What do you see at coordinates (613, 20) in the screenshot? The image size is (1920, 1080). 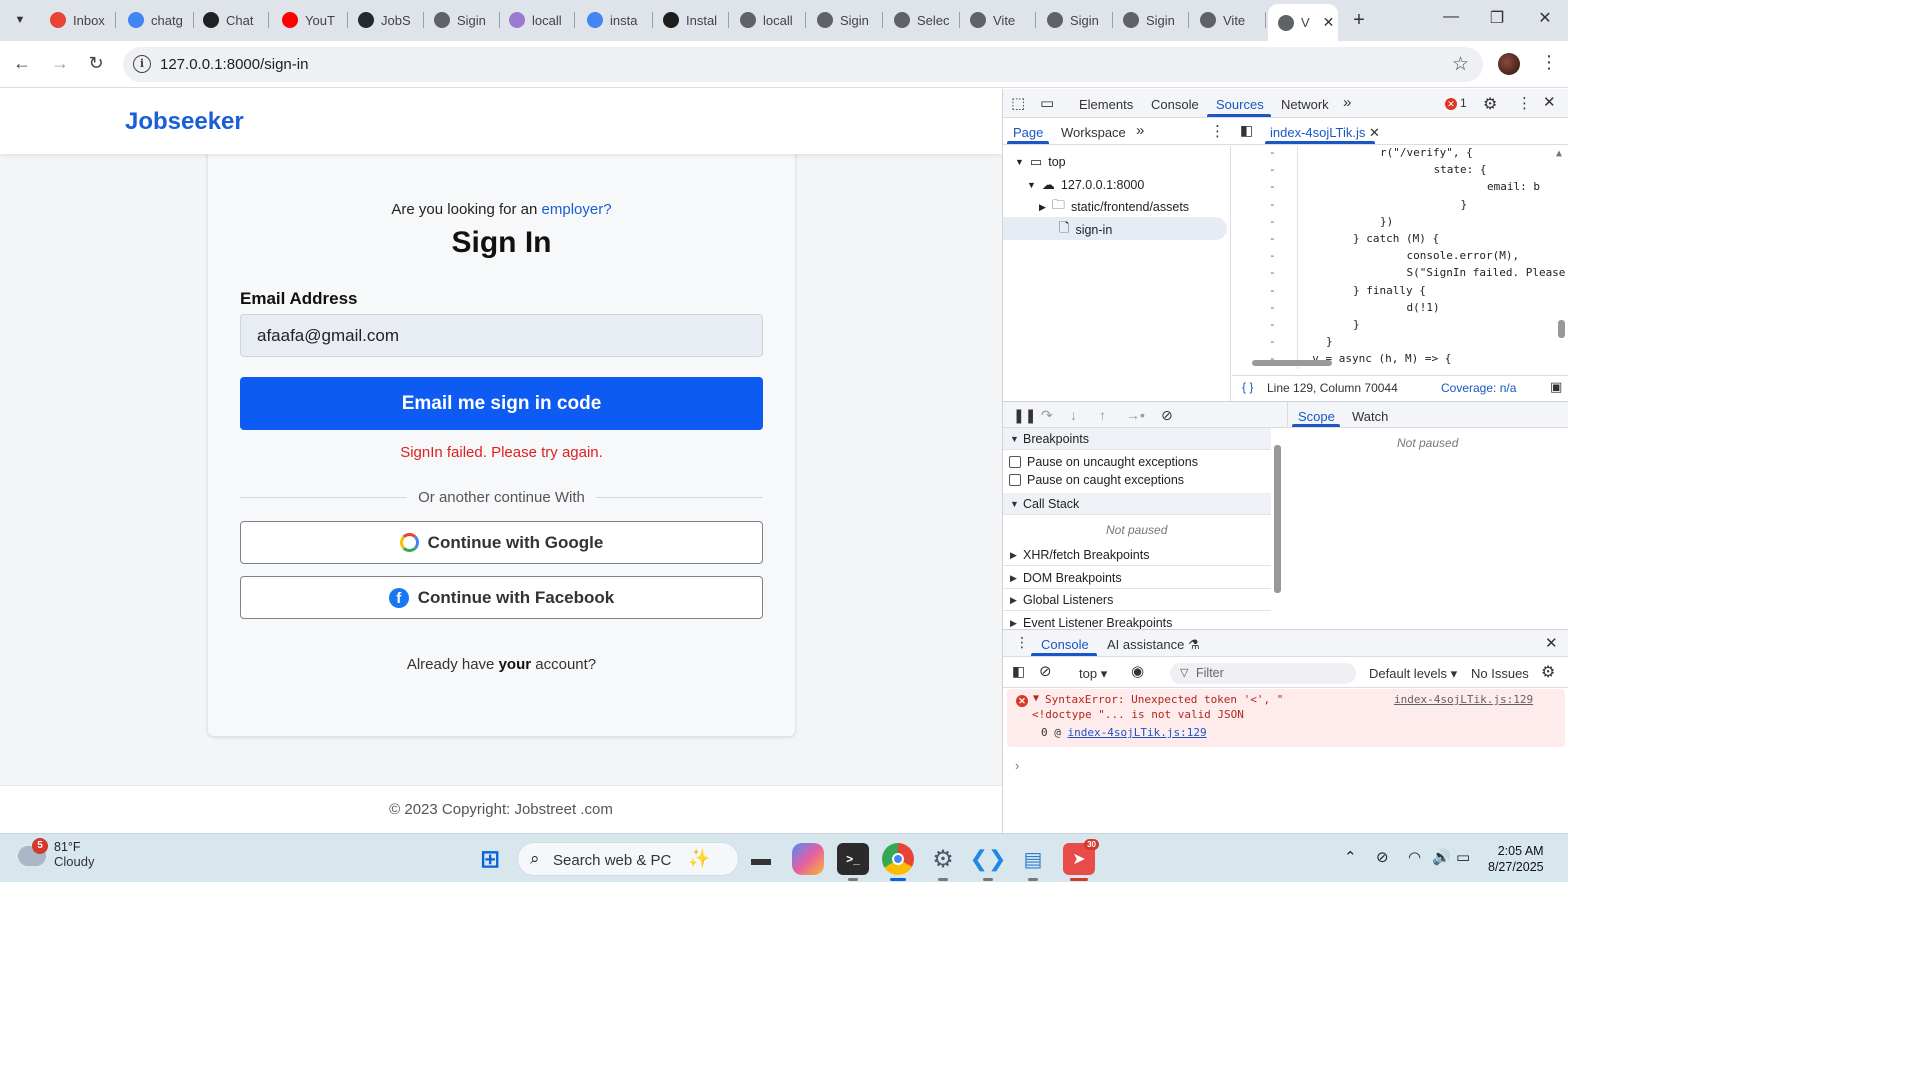 I see `browser-tab: insta` at bounding box center [613, 20].